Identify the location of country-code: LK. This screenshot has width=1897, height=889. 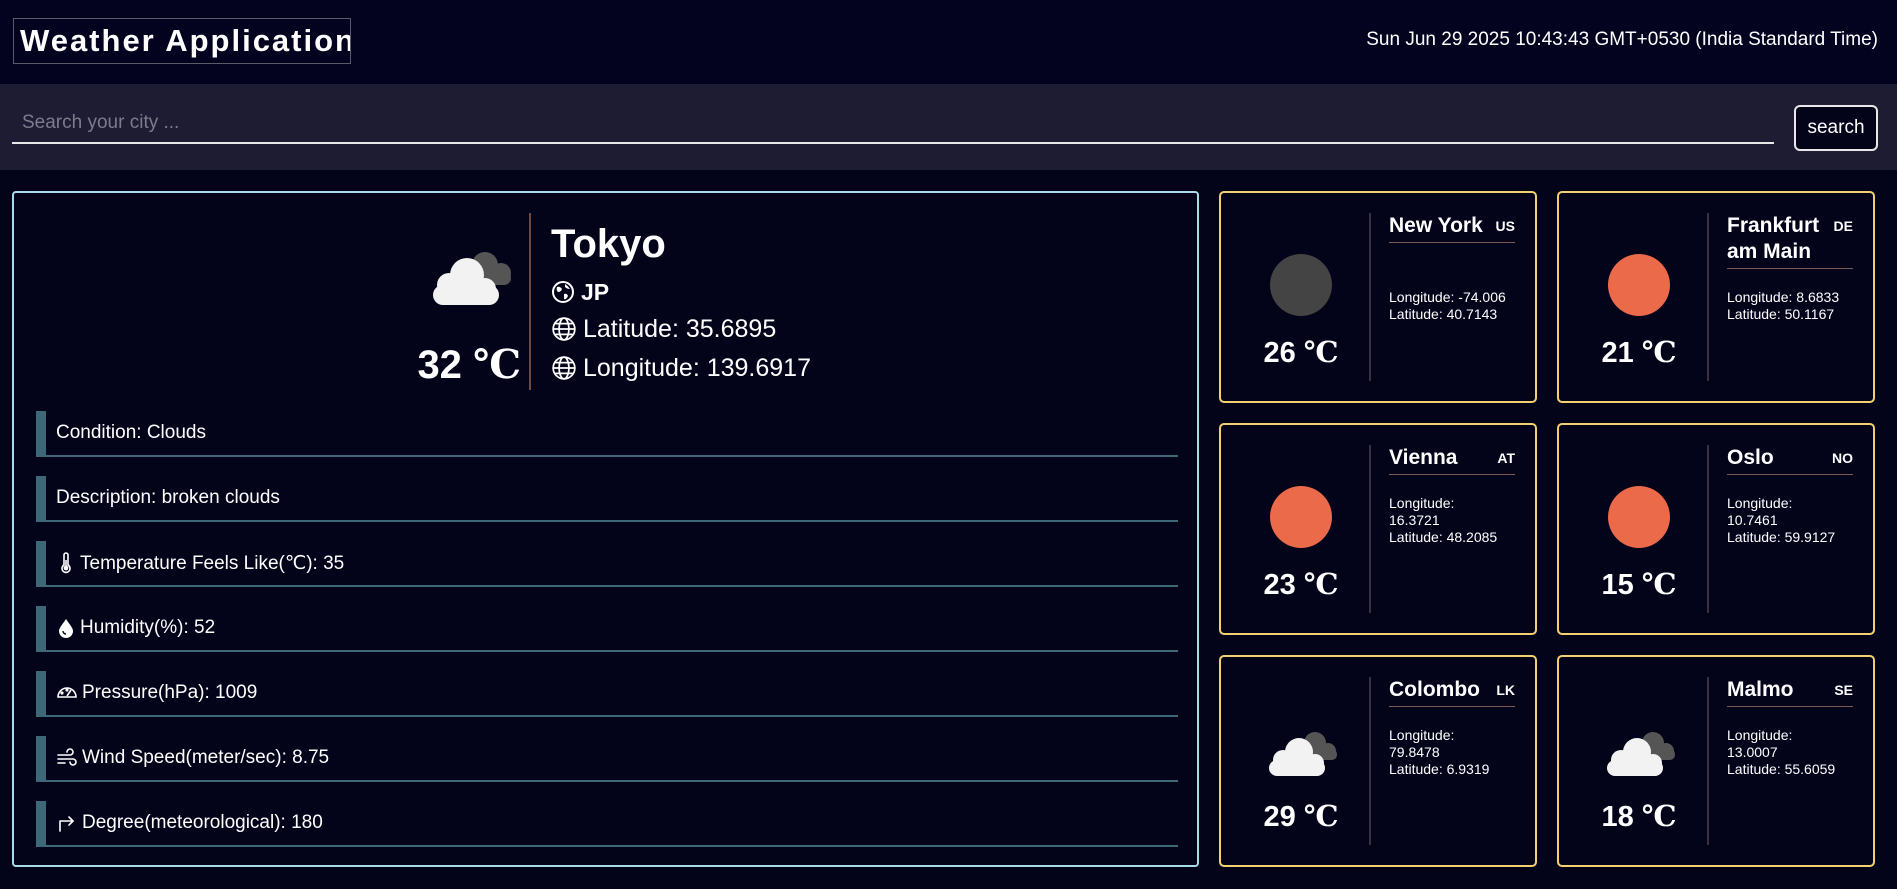
(1505, 690).